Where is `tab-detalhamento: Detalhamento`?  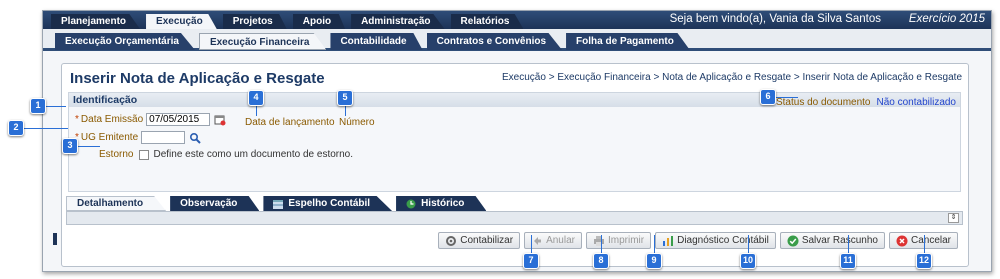
tab-detalhamento: Detalhamento is located at coordinates (116, 203).